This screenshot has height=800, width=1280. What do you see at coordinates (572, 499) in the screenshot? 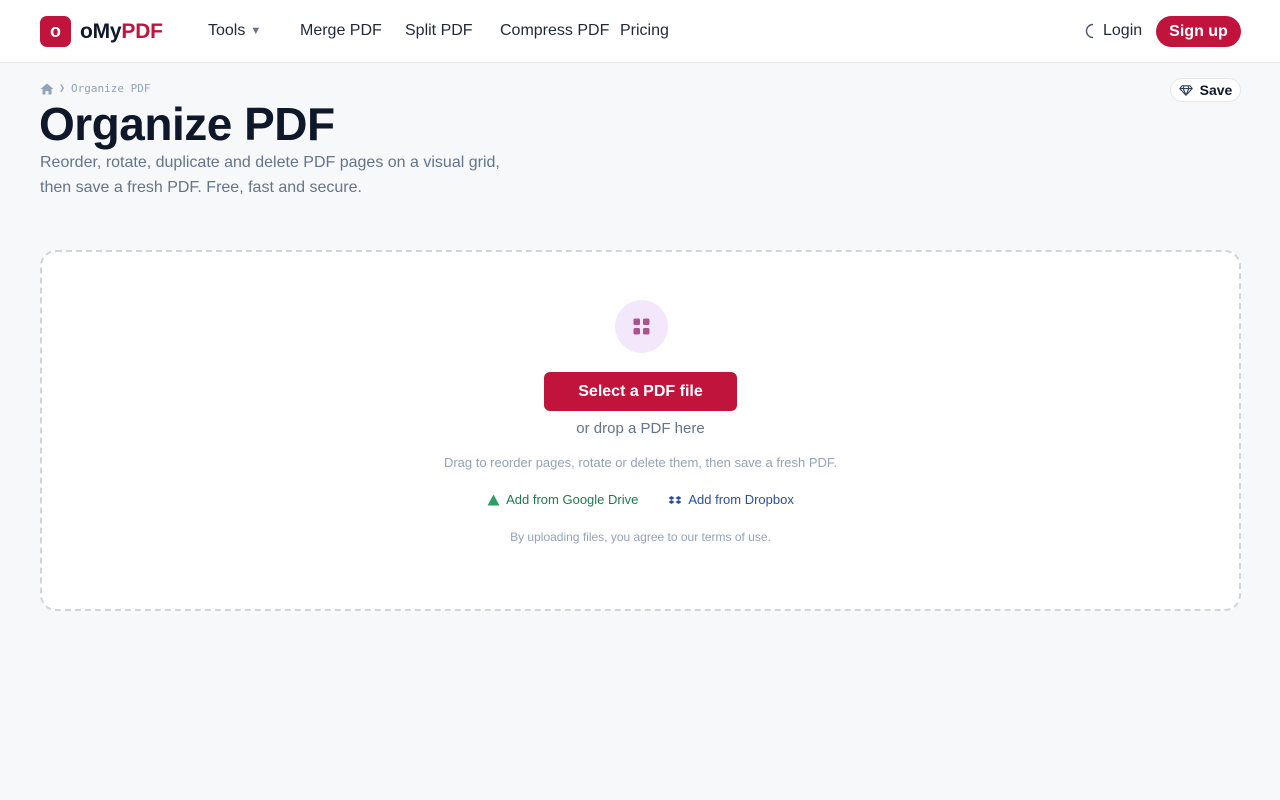
I see `google-drive-label: Add from Google Drive` at bounding box center [572, 499].